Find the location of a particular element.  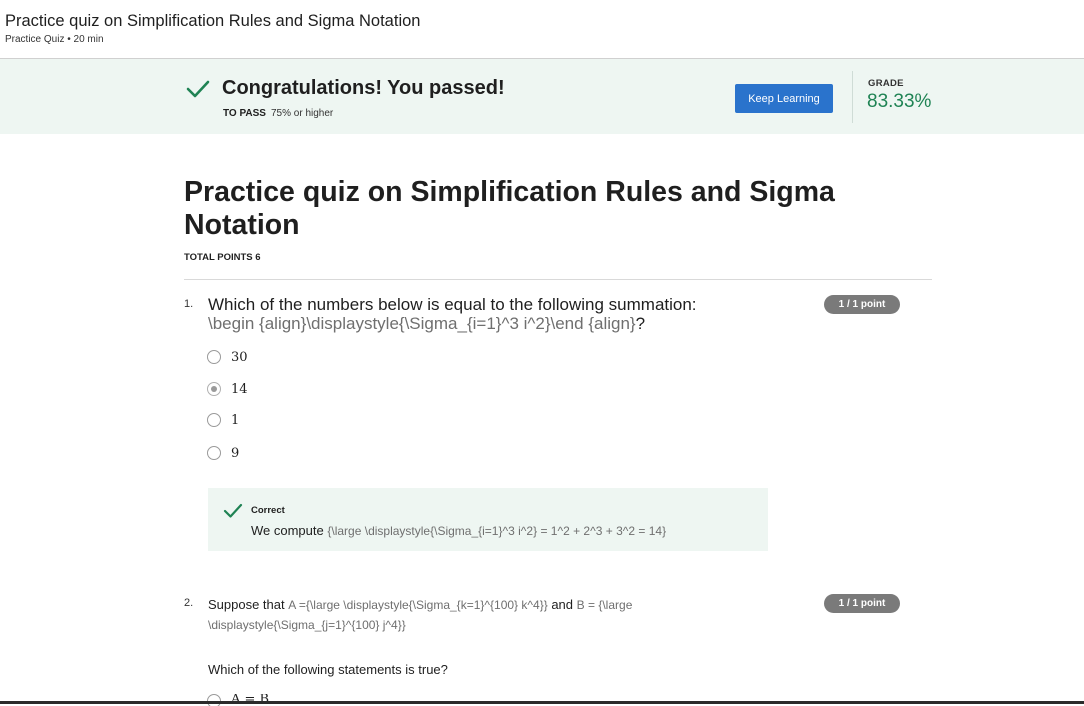

feedback-text-main: We compute is located at coordinates (287, 530).